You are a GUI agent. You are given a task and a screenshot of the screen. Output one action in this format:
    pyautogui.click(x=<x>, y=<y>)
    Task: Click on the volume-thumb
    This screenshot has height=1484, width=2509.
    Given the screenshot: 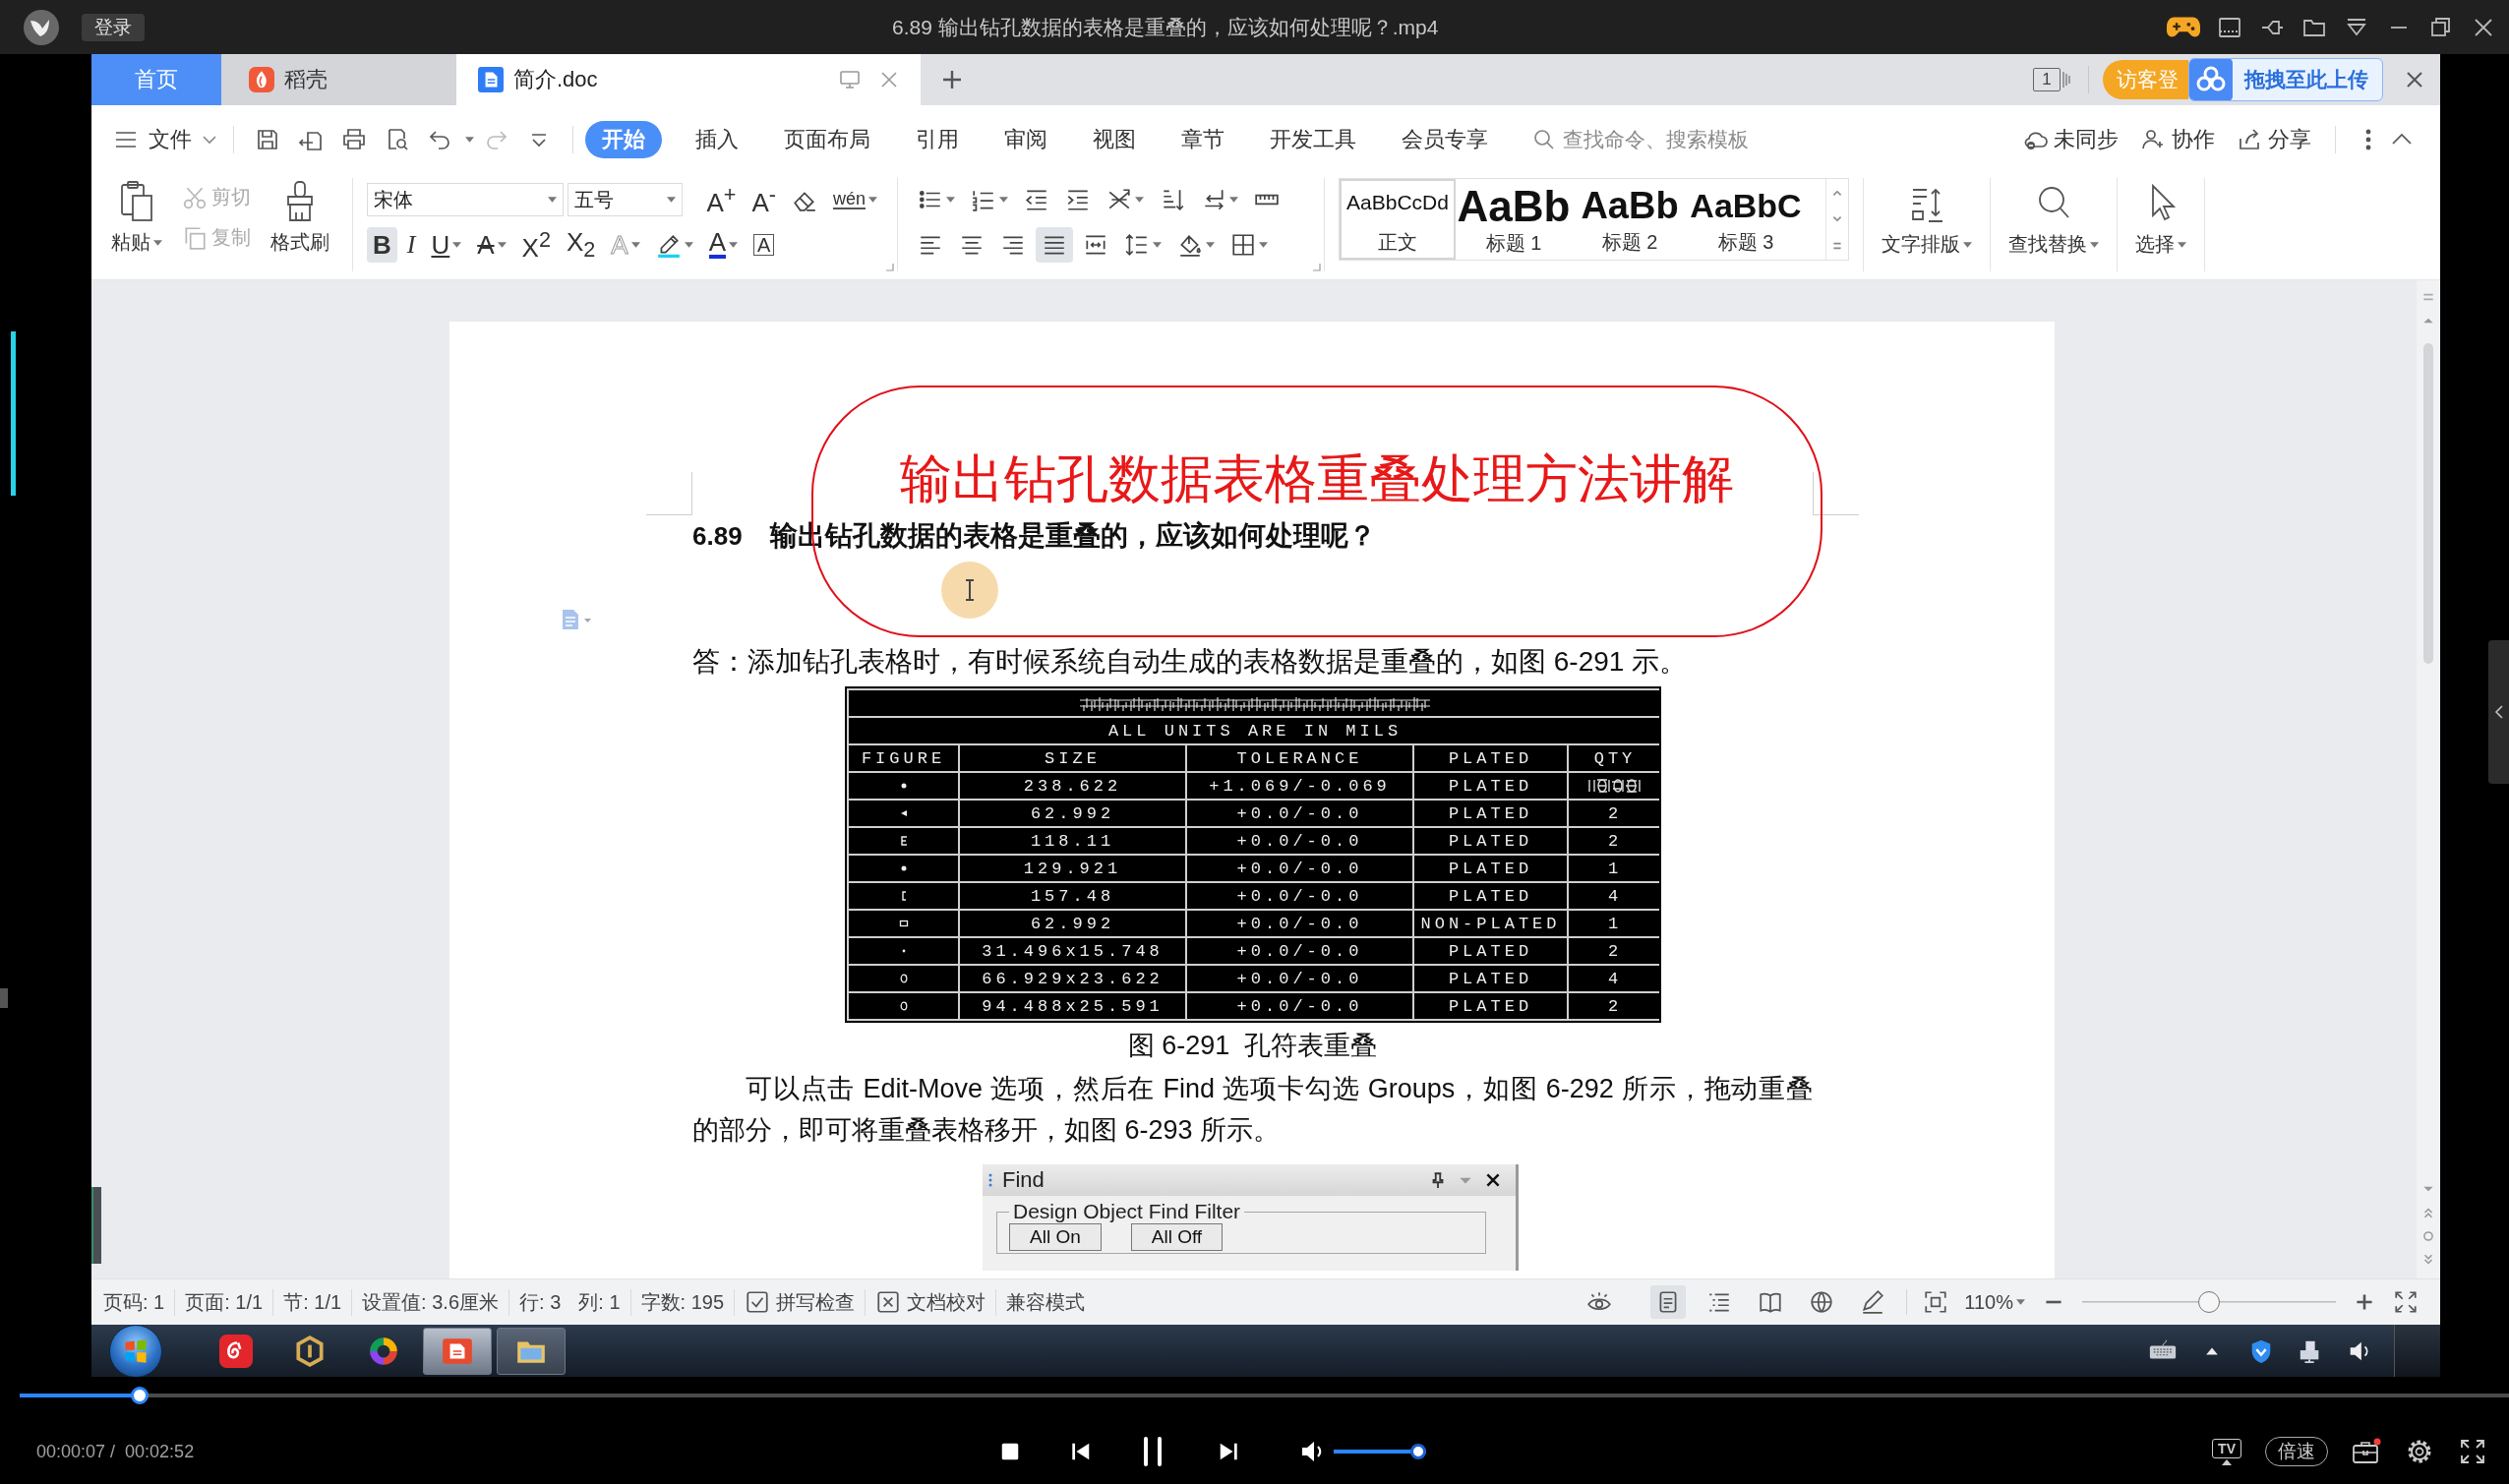 What is the action you would take?
    pyautogui.click(x=1418, y=1452)
    